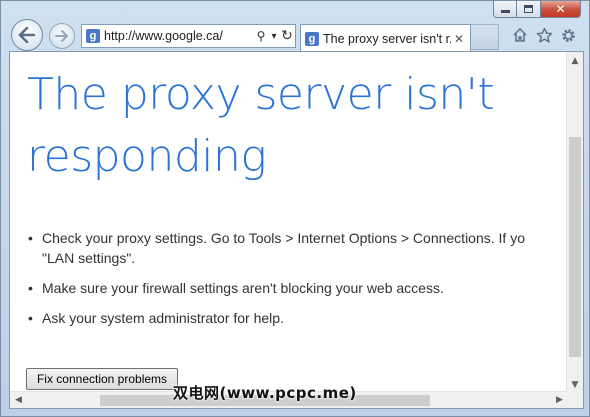 This screenshot has width=590, height=417. I want to click on maximize-icon, so click(528, 9).